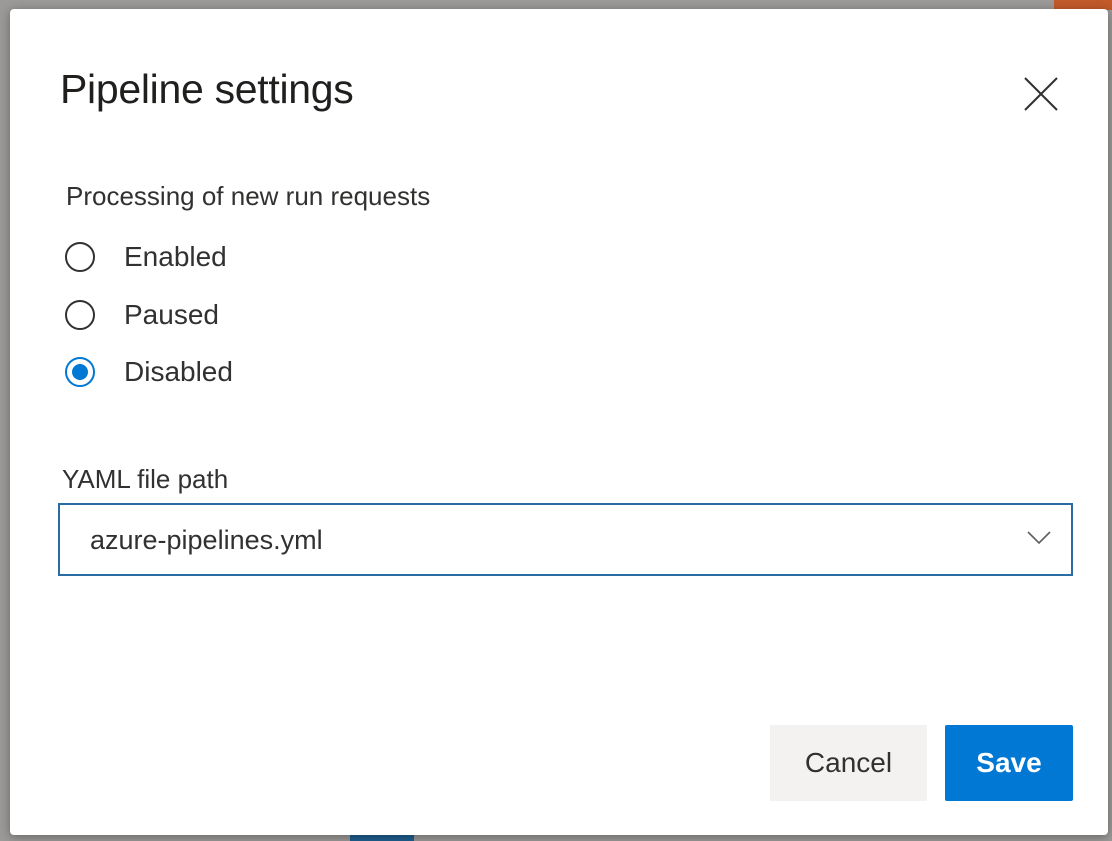 This screenshot has height=841, width=1112. I want to click on radio-enabled: Enabled, so click(146, 257).